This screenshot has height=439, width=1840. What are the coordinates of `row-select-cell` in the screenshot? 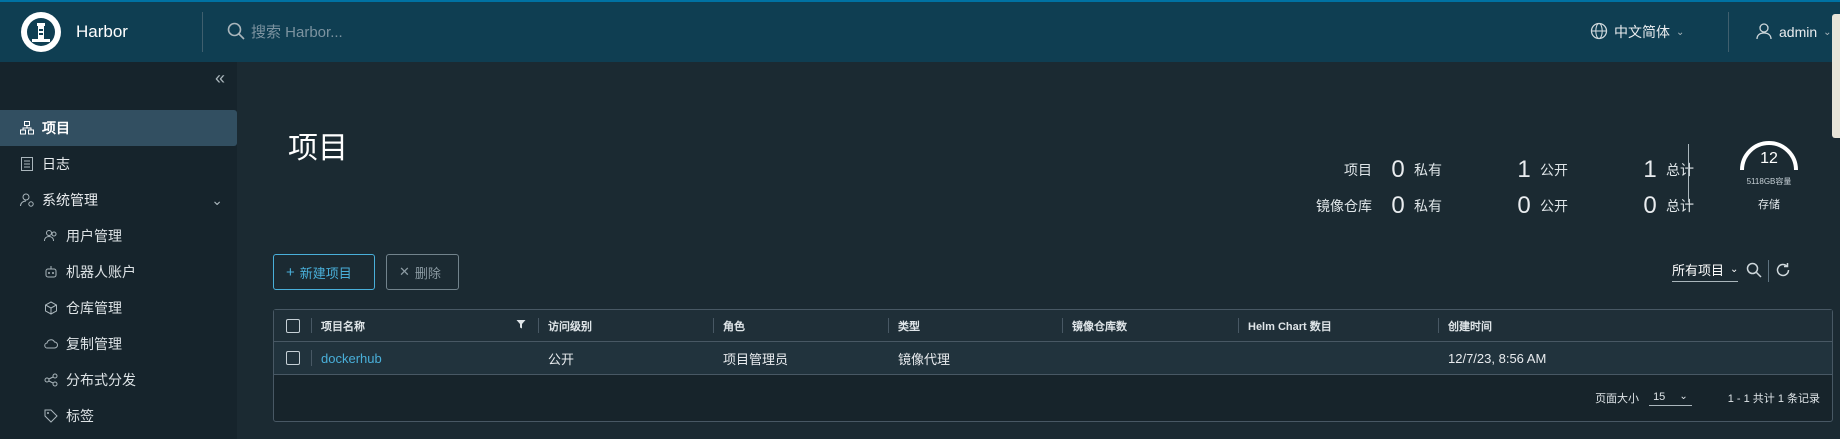 It's located at (292, 358).